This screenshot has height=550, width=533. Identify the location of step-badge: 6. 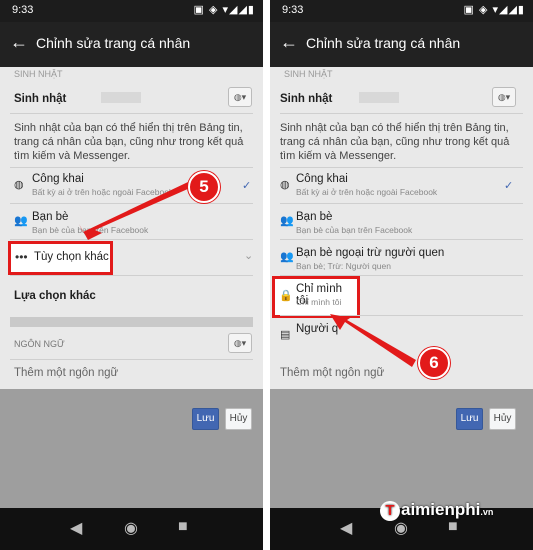
(434, 363).